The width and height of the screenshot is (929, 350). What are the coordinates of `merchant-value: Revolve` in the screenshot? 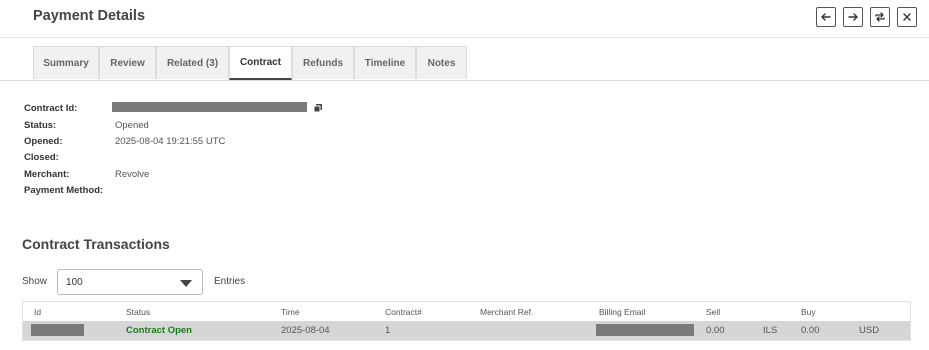 It's located at (132, 174).